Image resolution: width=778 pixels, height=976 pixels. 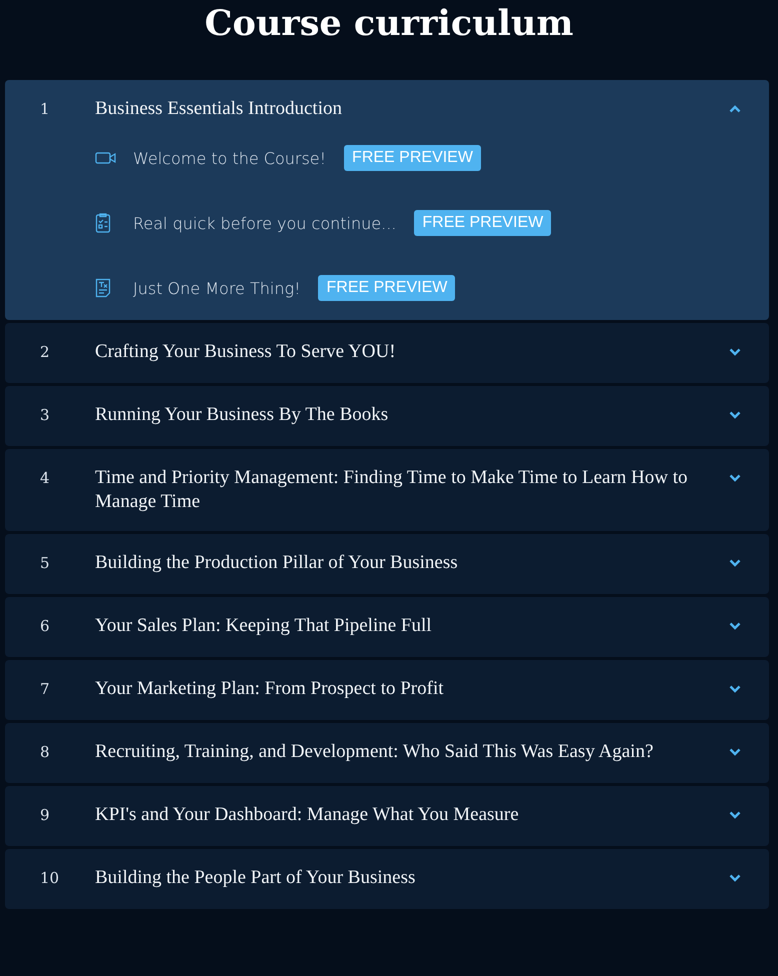 I want to click on video-camera-icon, so click(x=106, y=158).